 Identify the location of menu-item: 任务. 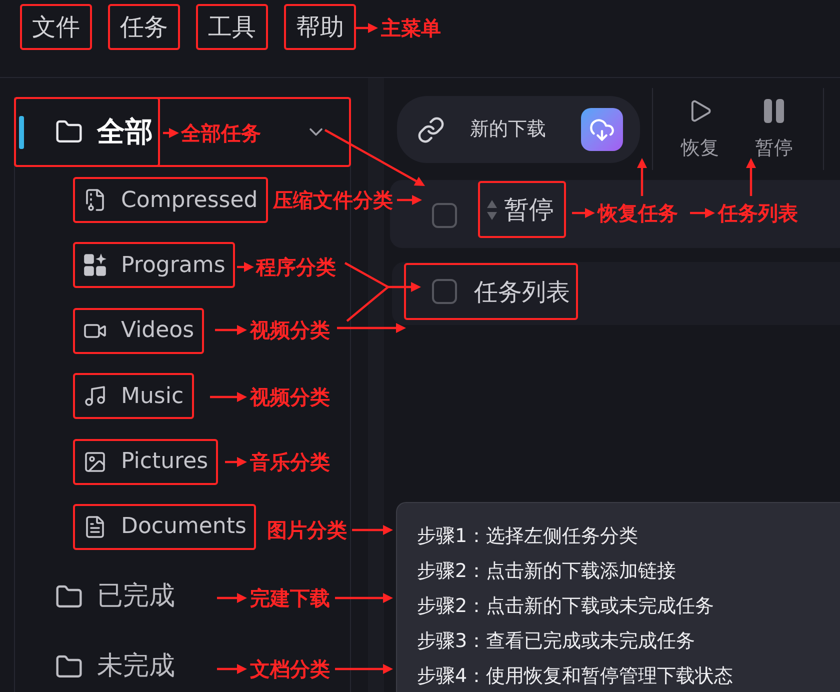
(144, 27).